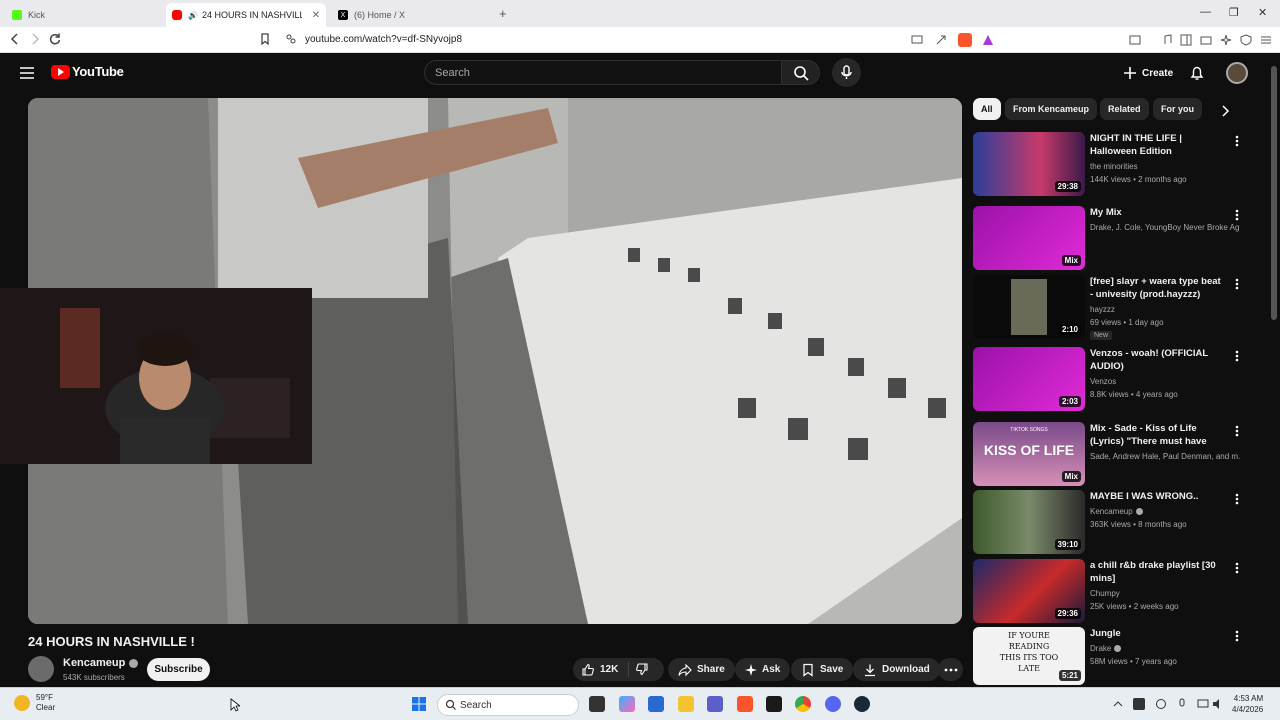 Image resolution: width=1280 pixels, height=720 pixels. I want to click on chip-for-you: For you, so click(1177, 109).